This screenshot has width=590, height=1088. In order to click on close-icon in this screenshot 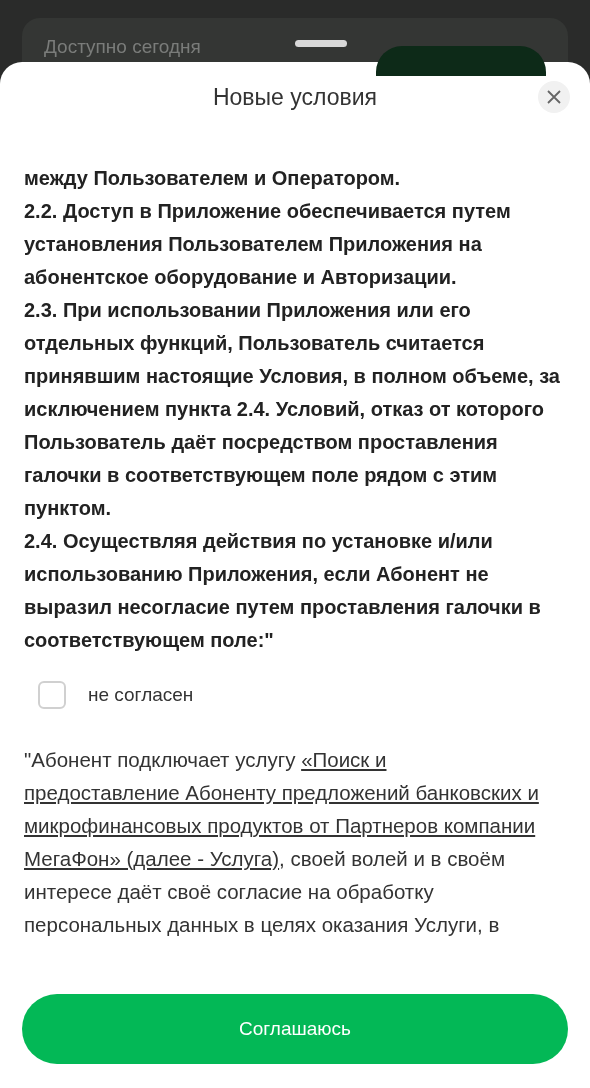, I will do `click(554, 97)`.